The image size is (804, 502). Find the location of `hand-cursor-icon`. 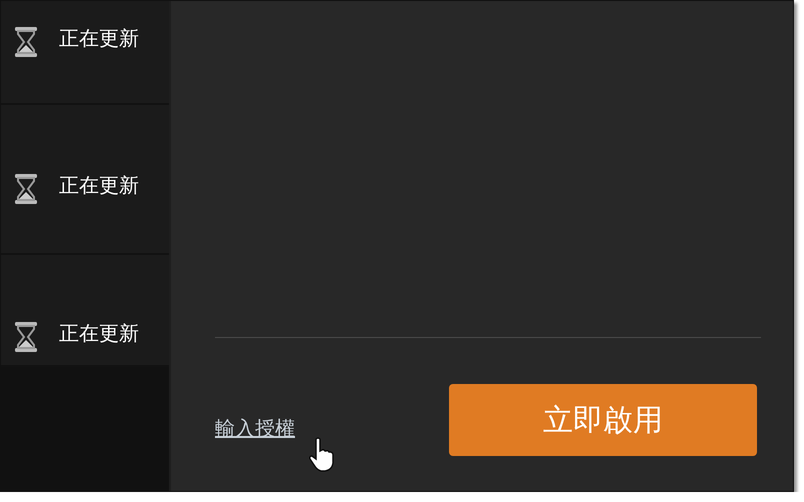

hand-cursor-icon is located at coordinates (322, 455).